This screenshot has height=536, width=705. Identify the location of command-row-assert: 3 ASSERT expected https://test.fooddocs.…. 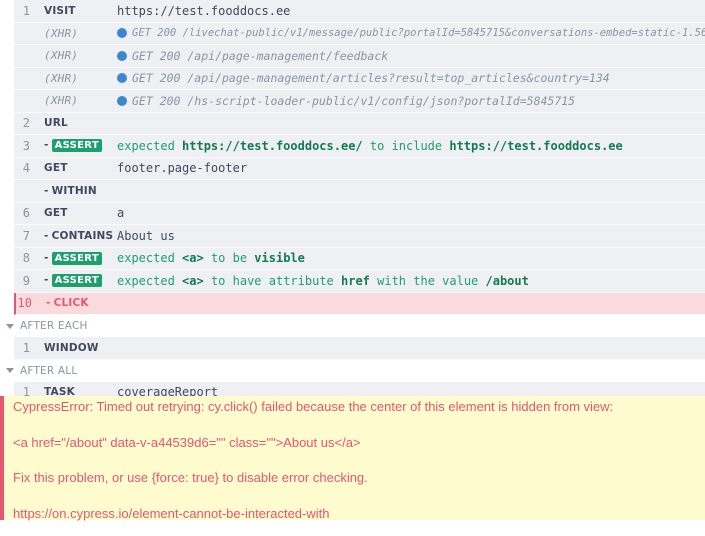
(359, 146).